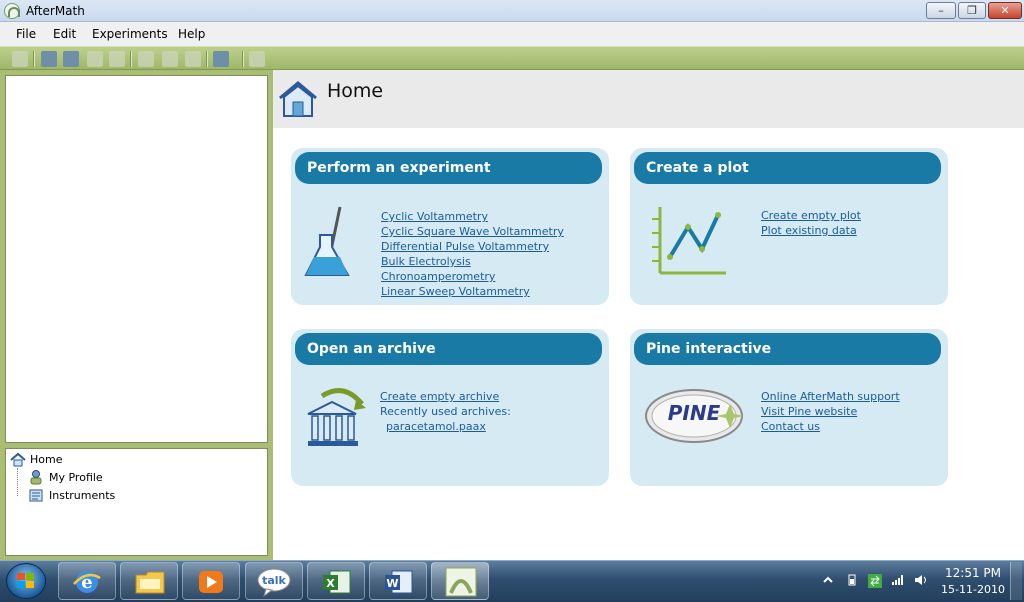 This screenshot has height=602, width=1024. I want to click on archive-icon, so click(336, 417).